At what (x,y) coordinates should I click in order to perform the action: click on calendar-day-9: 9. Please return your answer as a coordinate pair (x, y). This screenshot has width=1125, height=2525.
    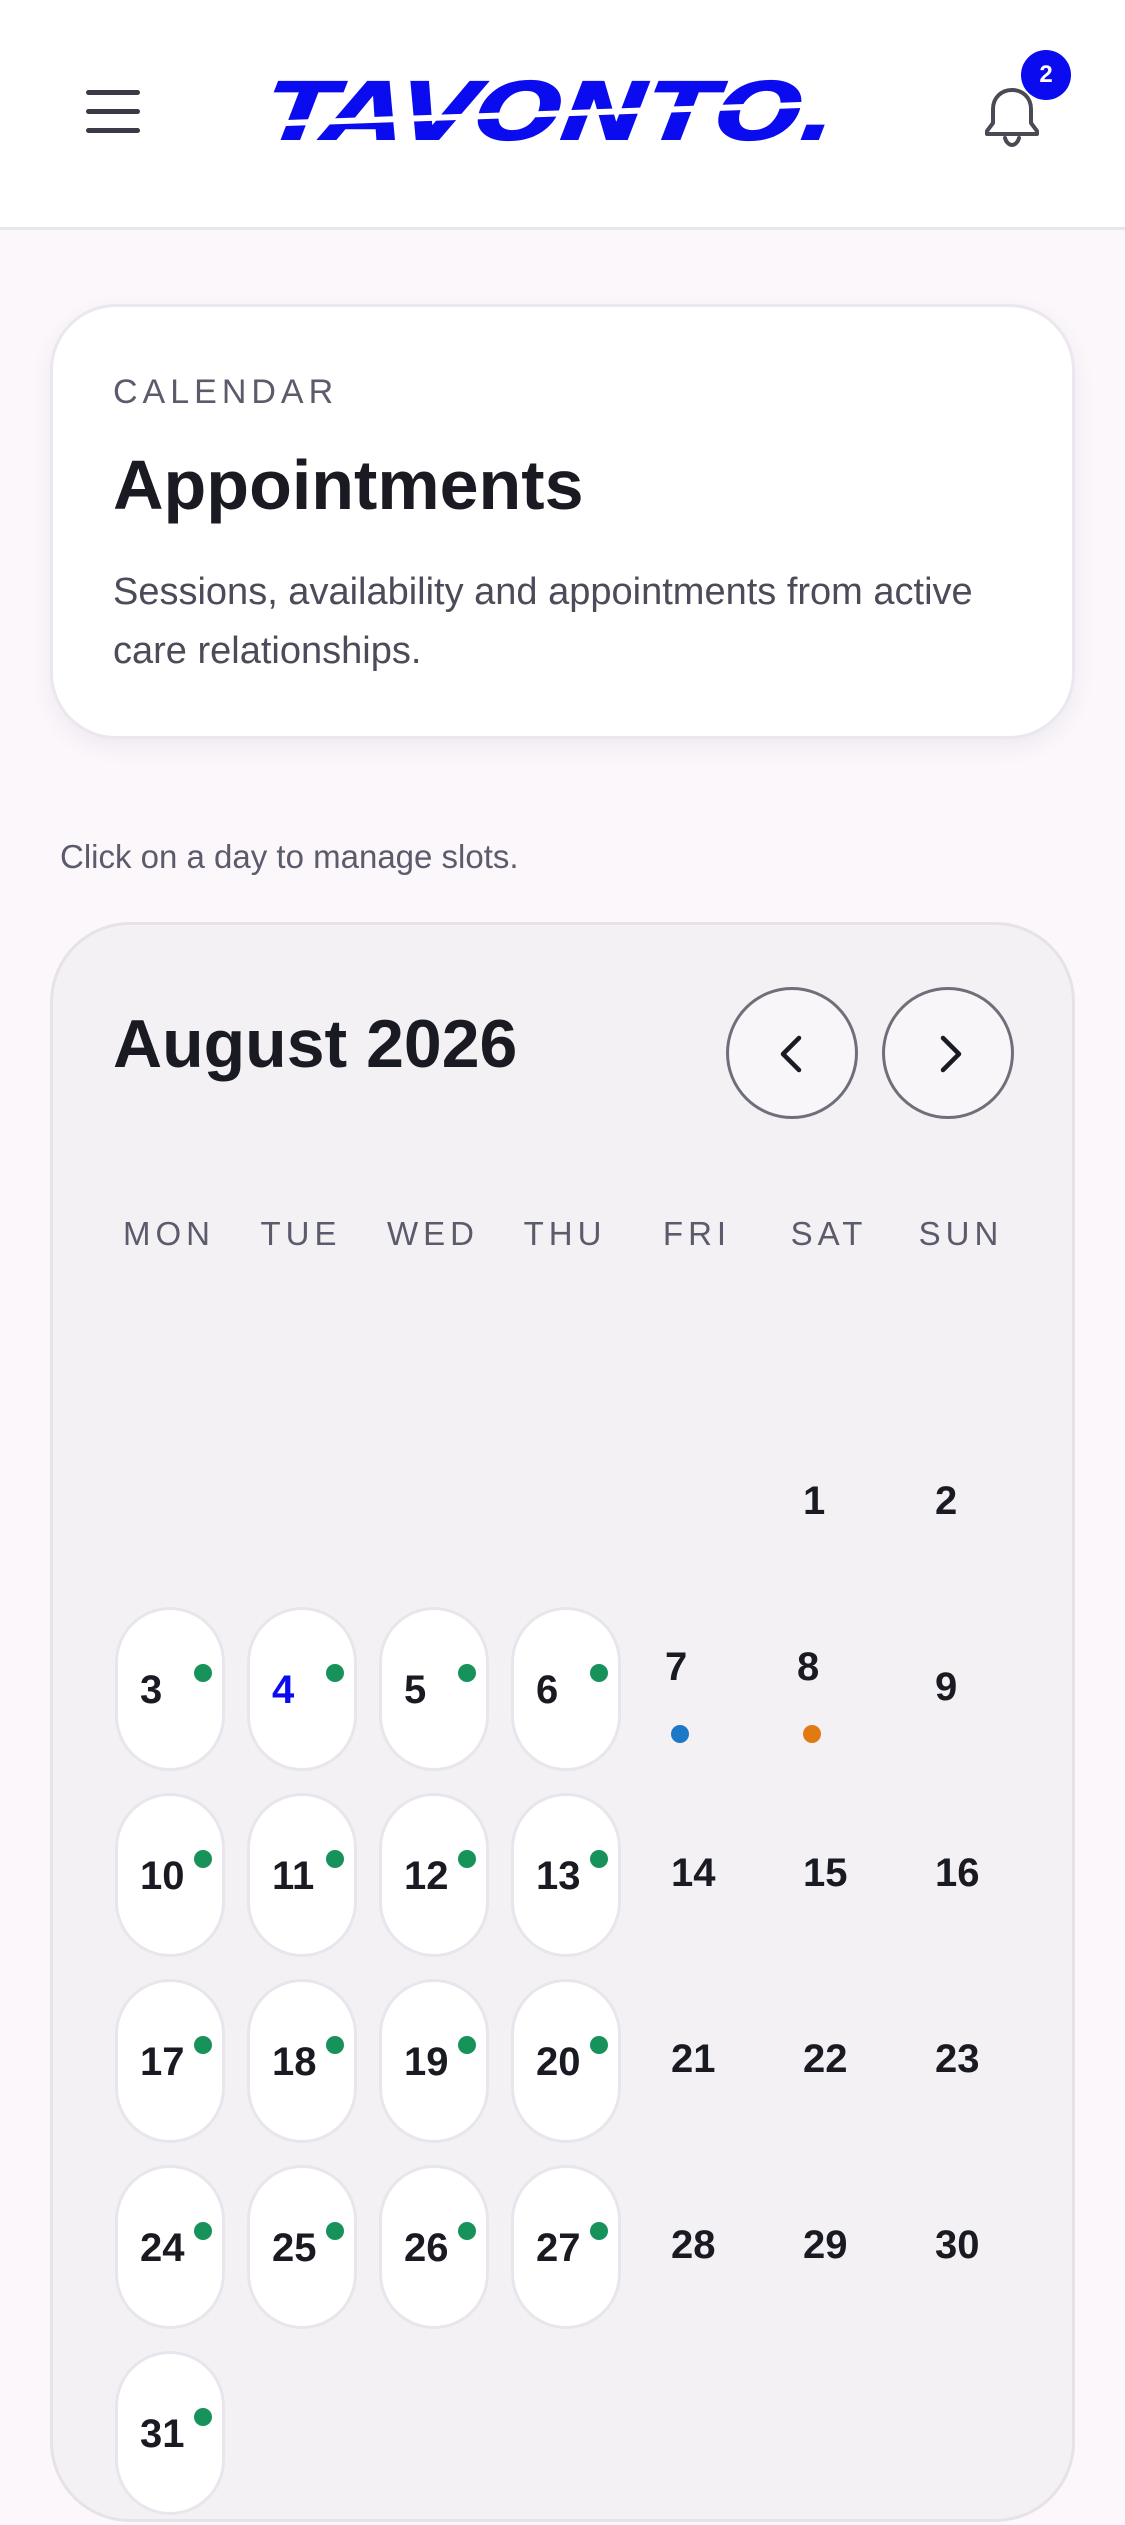
    Looking at the image, I should click on (962, 1689).